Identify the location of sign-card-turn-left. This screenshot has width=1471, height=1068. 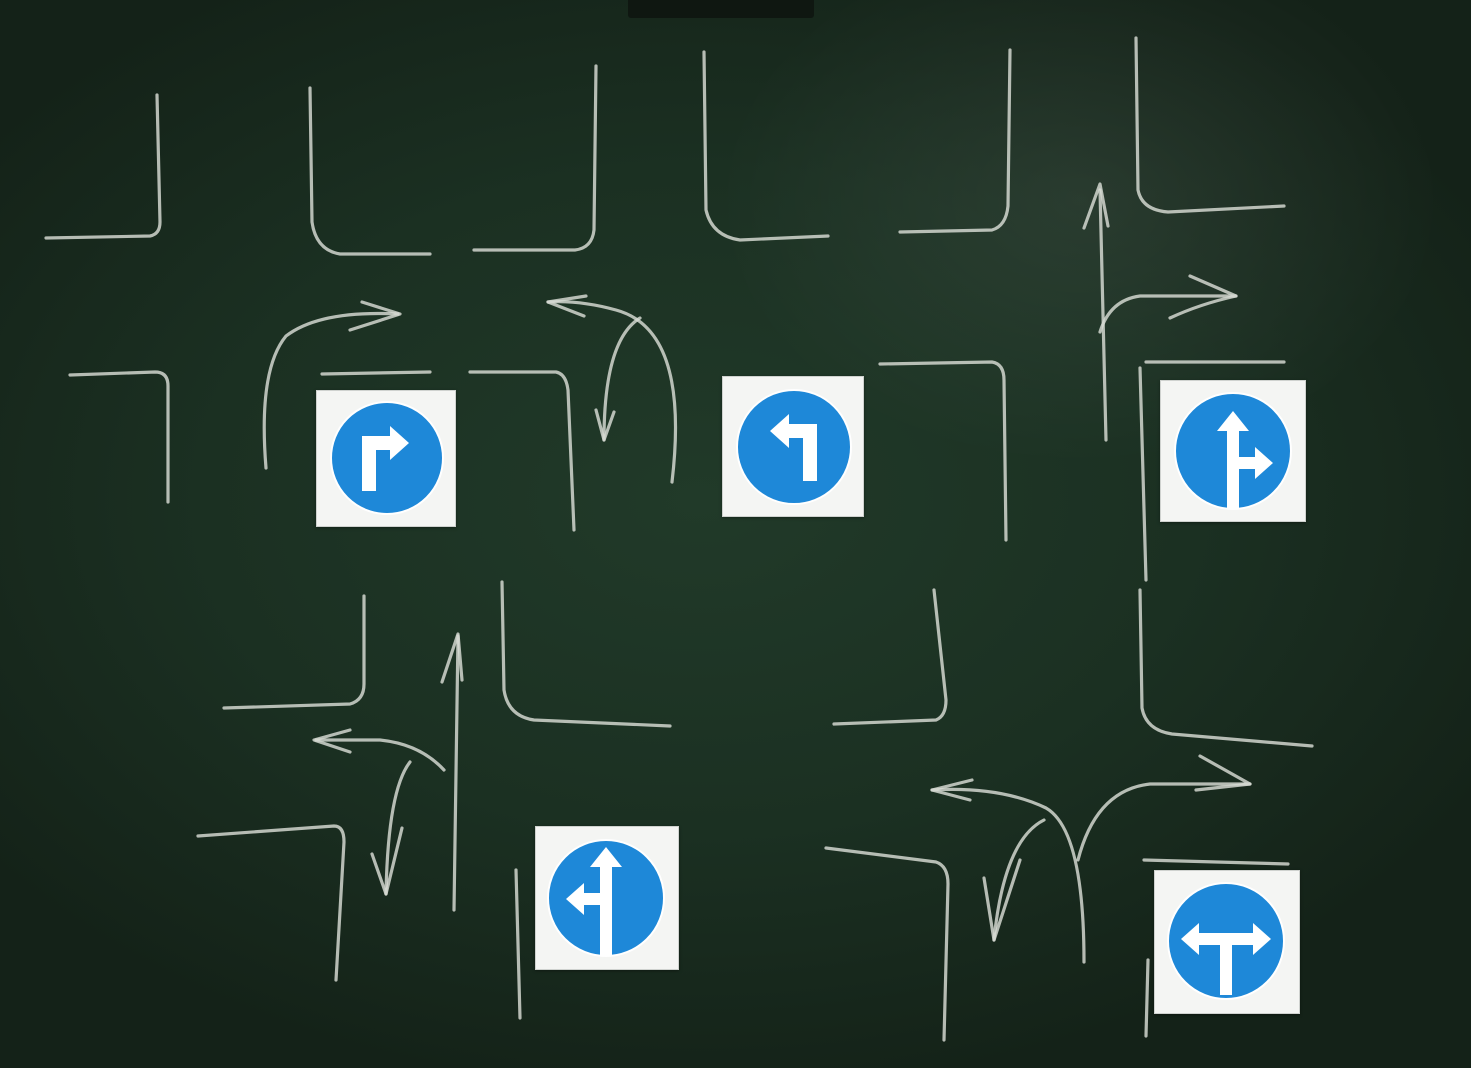
(793, 446).